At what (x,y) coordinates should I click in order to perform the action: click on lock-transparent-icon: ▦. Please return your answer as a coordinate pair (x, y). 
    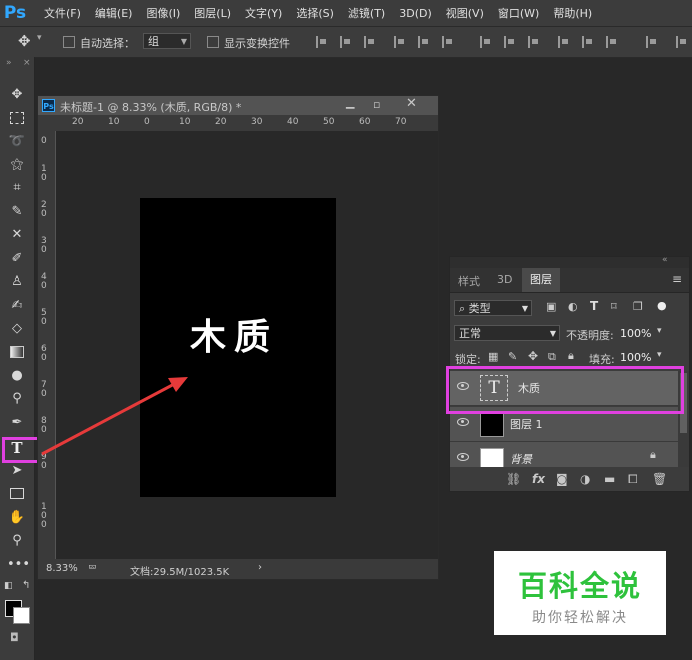
    Looking at the image, I should click on (493, 356).